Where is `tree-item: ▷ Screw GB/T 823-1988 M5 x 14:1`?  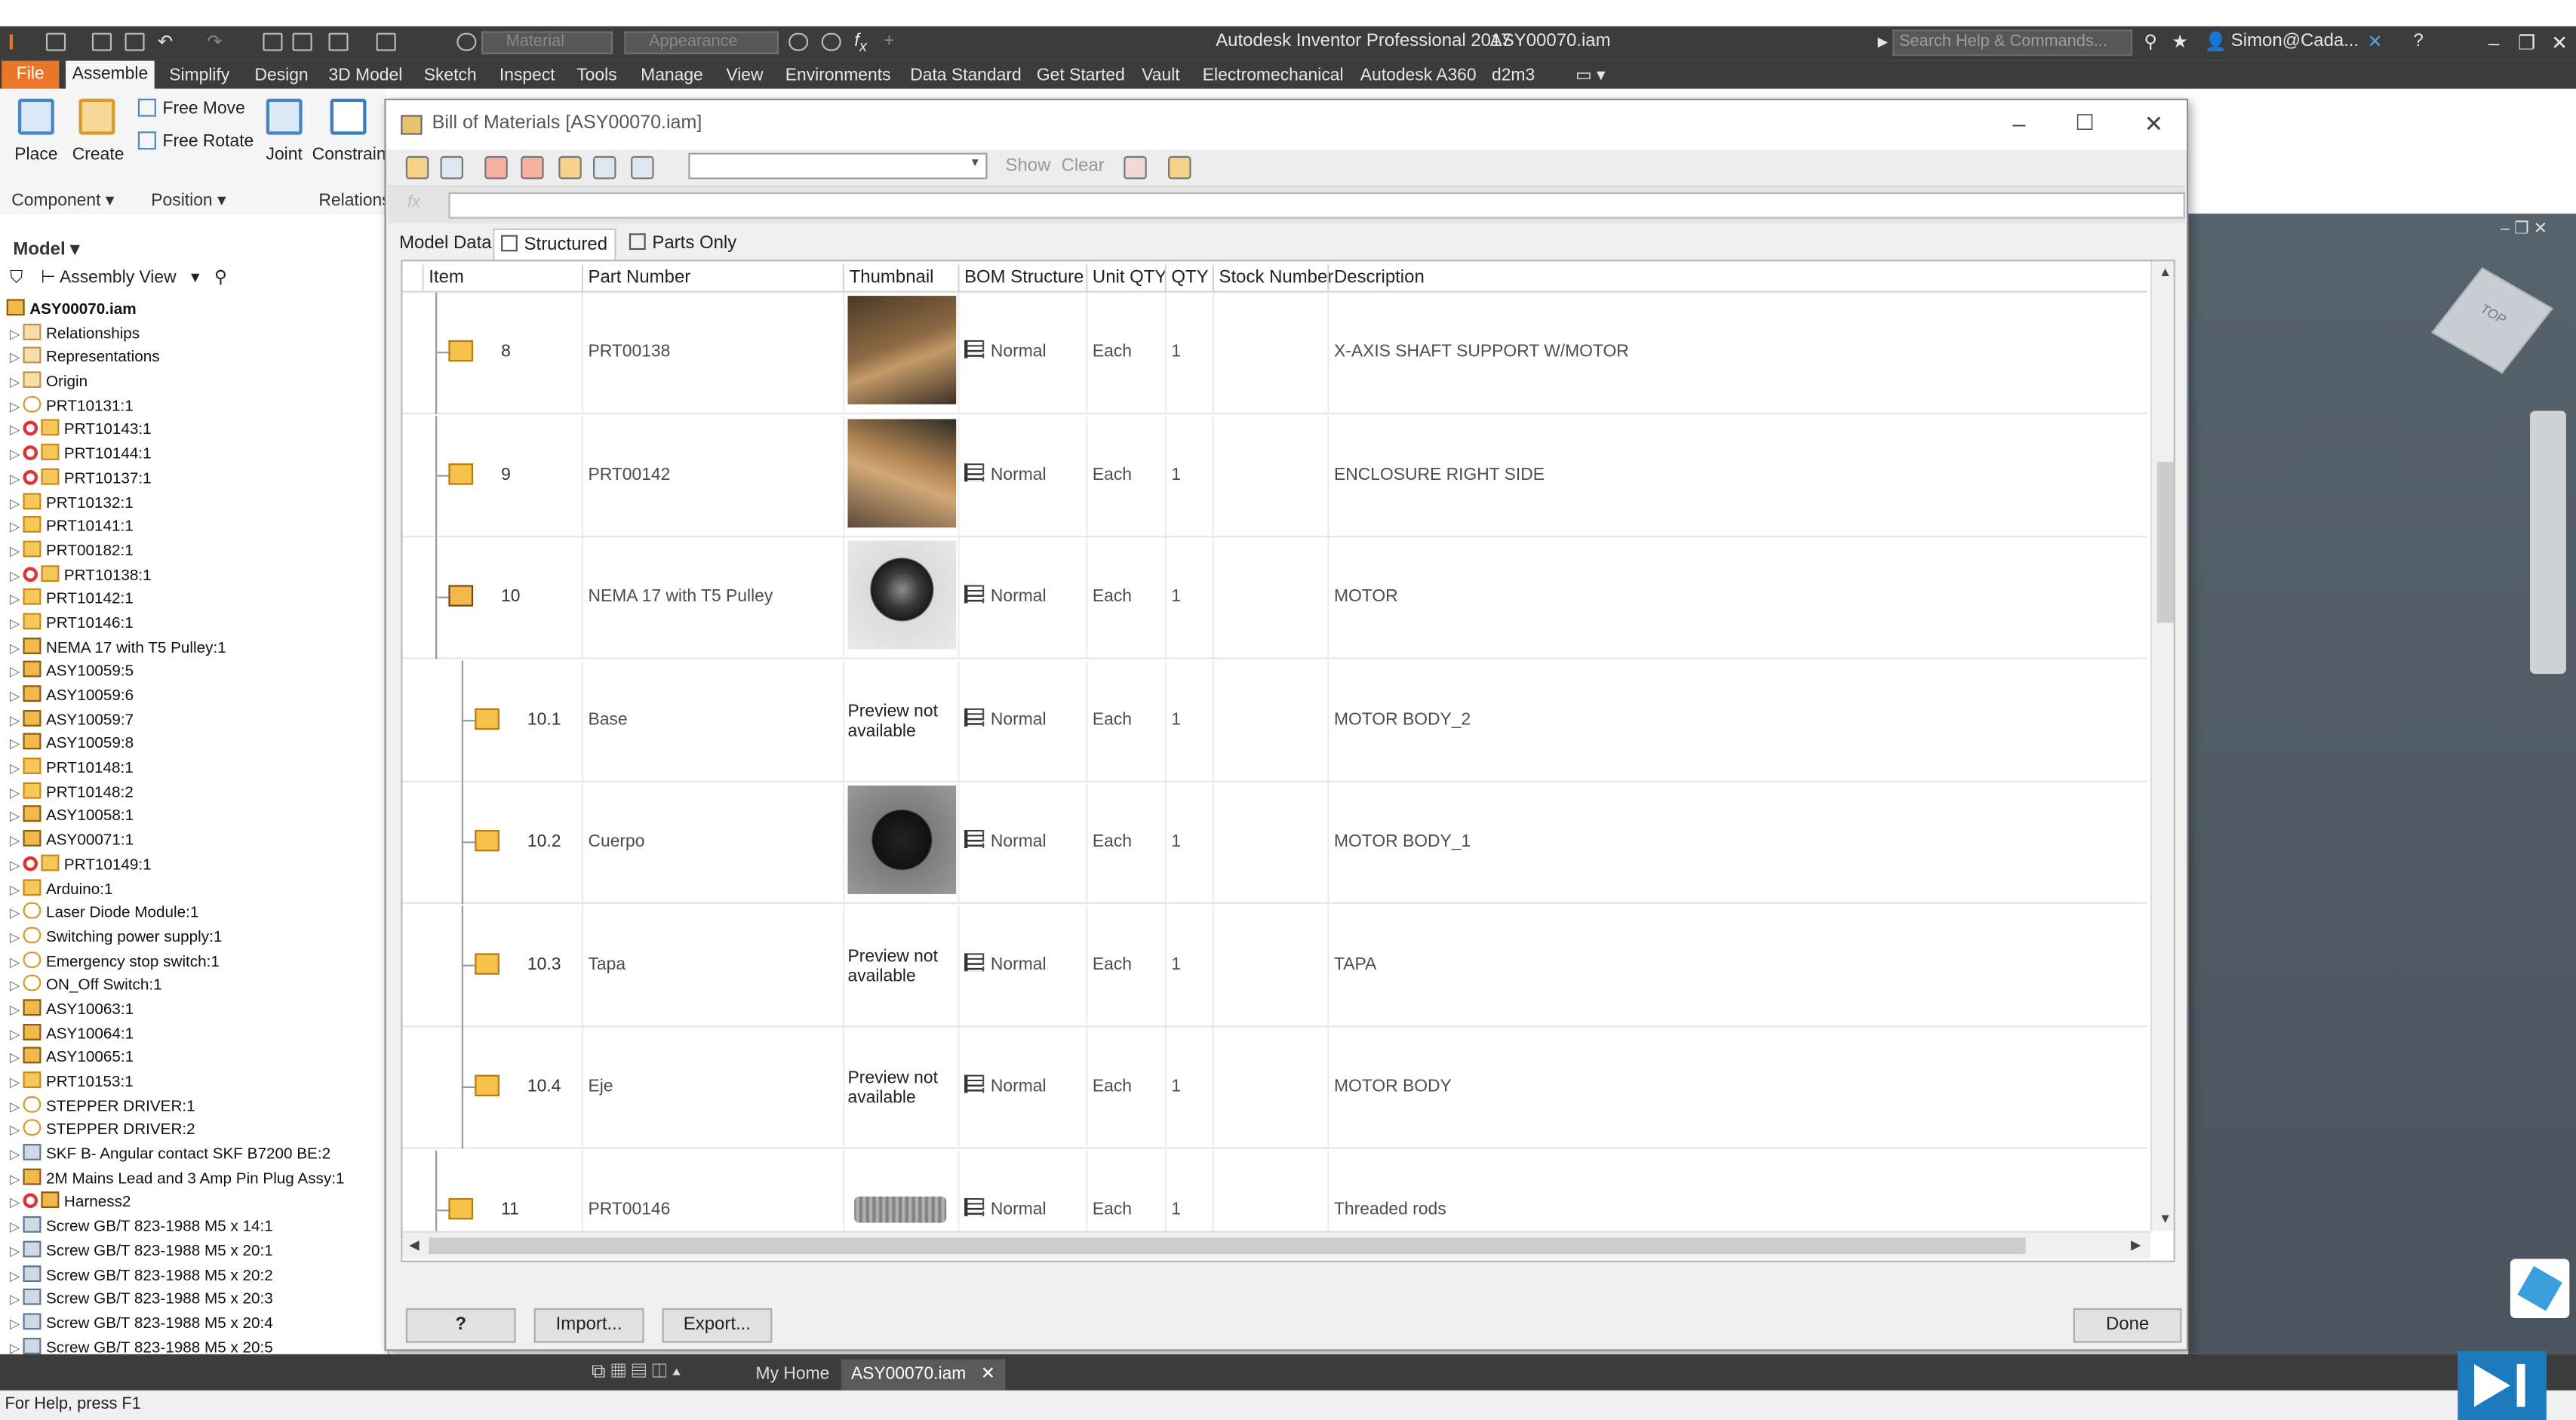
tree-item: ▷ Screw GB/T 823-1988 M5 x 14:1 is located at coordinates (197, 1228).